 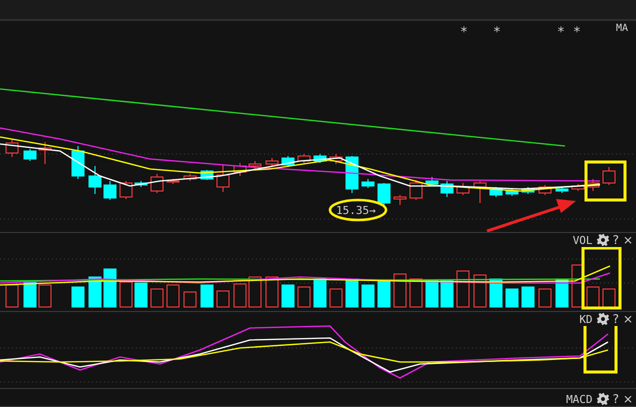 I want to click on indicator-label: VOL, so click(x=582, y=240).